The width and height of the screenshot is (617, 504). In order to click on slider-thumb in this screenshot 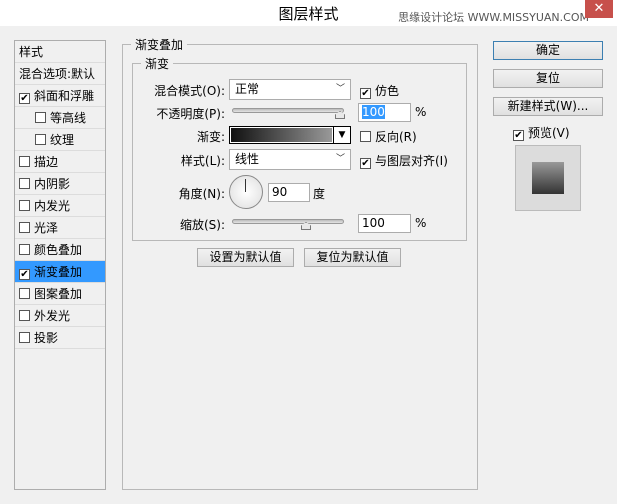, I will do `click(306, 226)`.